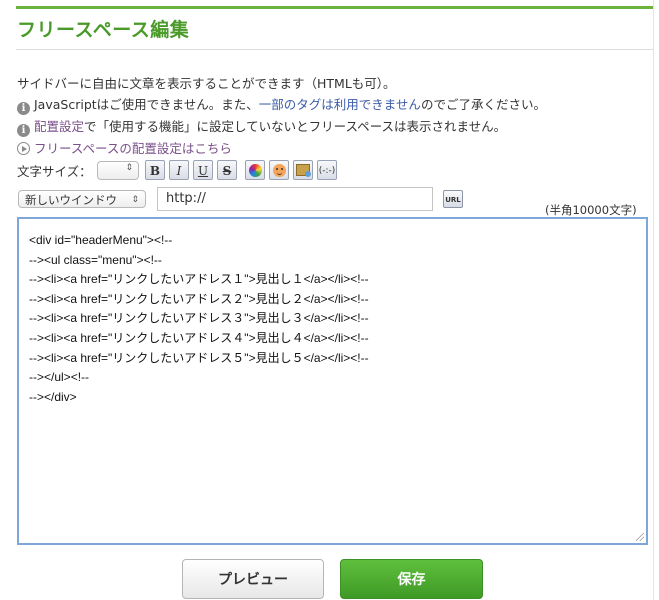  I want to click on title-divider, so click(334, 49).